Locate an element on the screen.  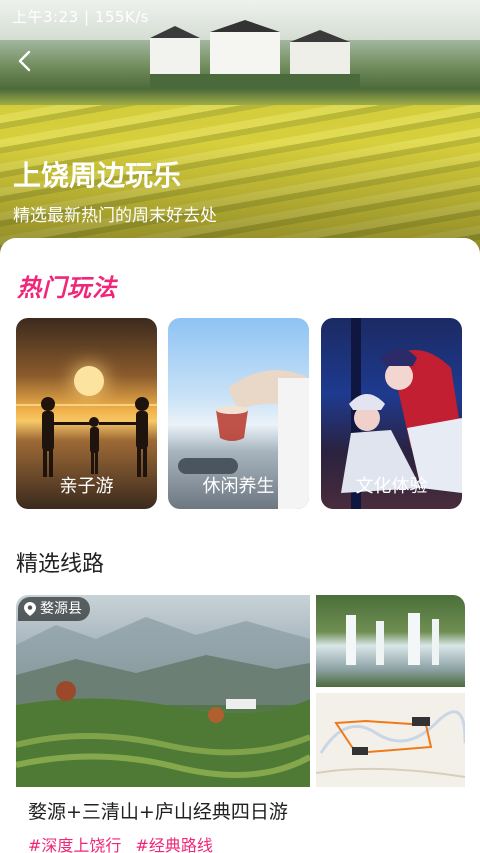
route-map-image is located at coordinates (390, 740).